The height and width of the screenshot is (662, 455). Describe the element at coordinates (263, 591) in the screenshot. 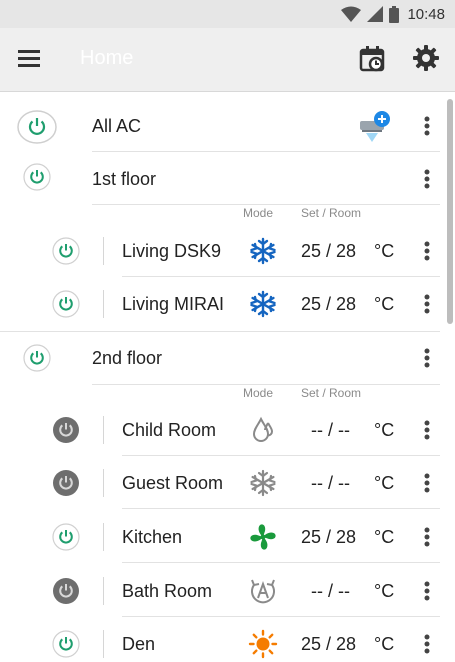

I see `mode-auto-icon` at that location.